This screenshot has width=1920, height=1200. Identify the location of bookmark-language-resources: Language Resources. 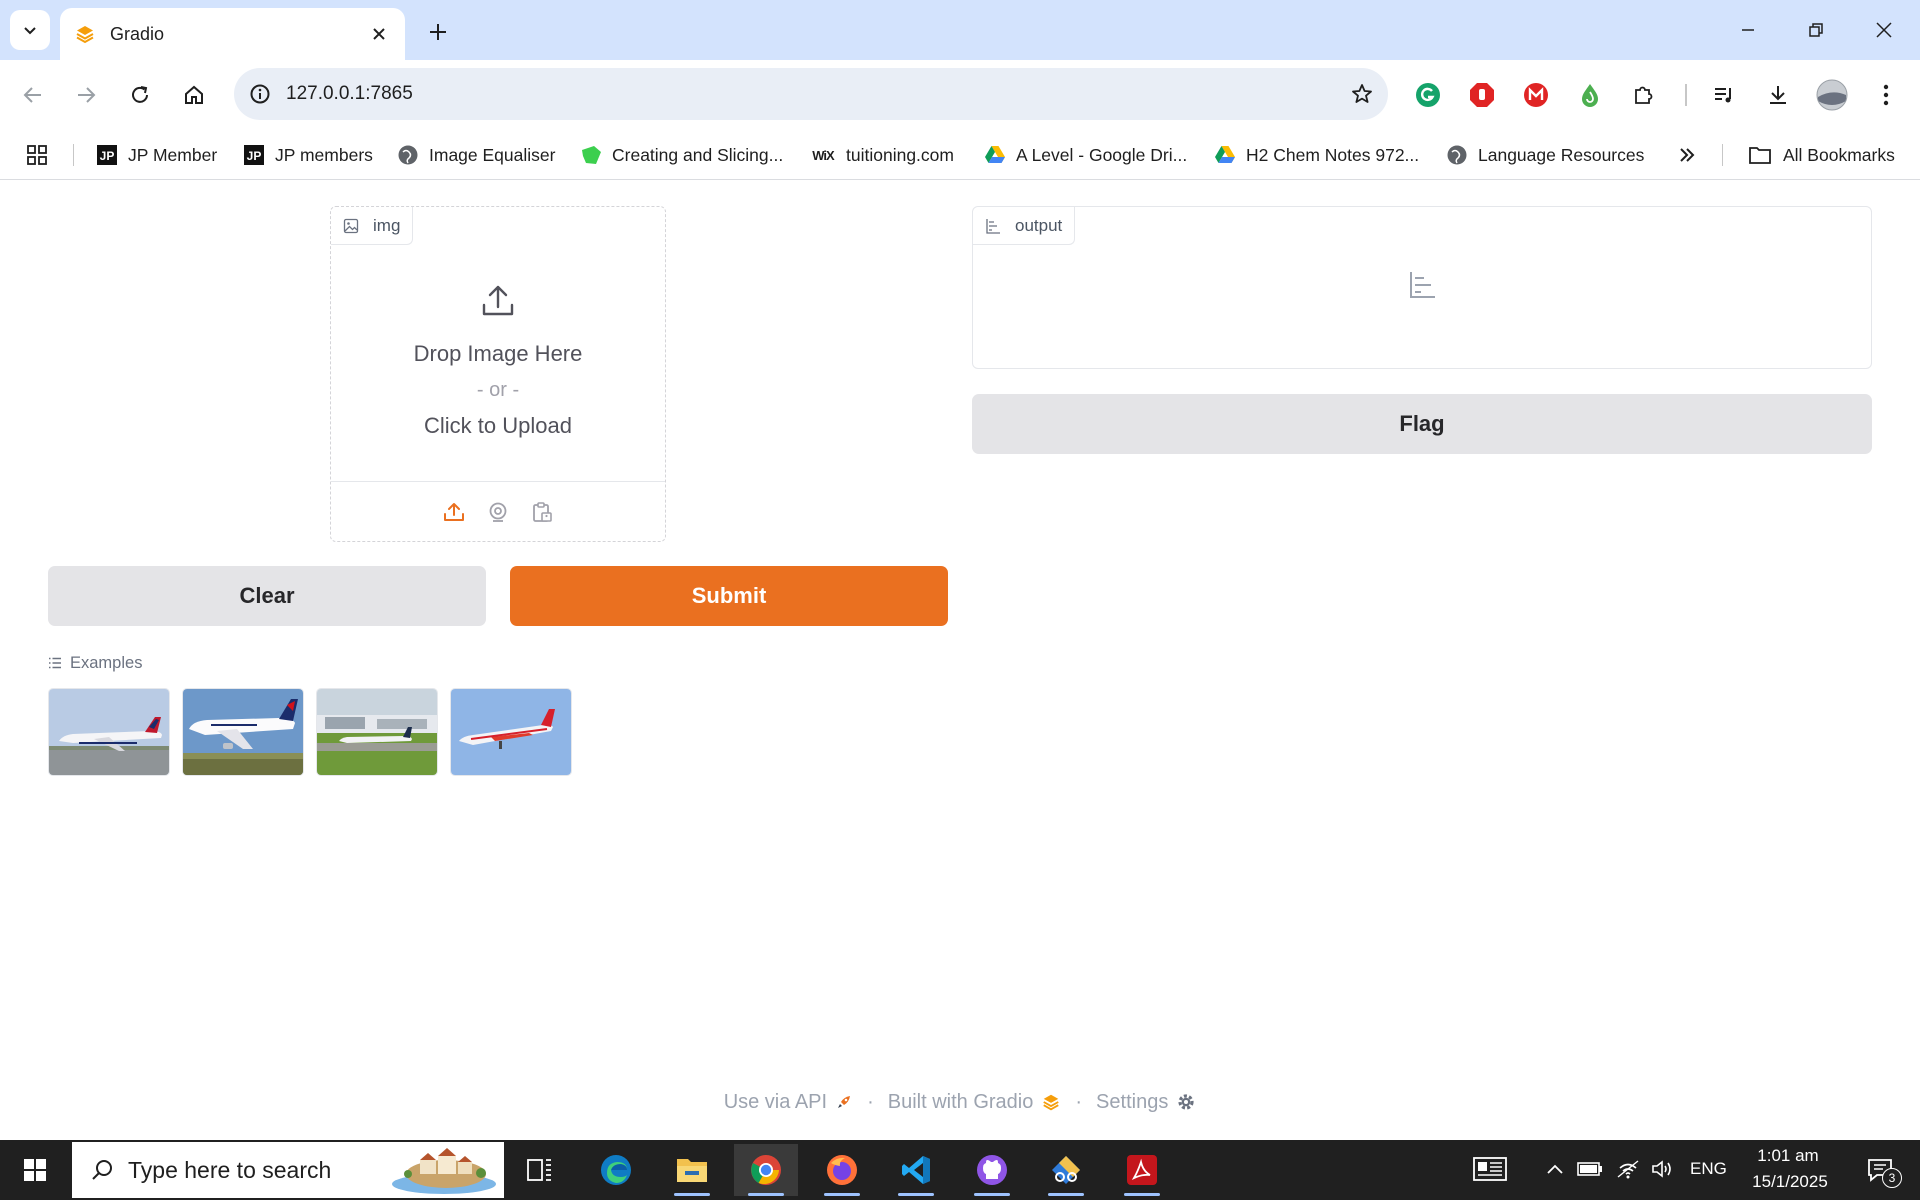
(1545, 155).